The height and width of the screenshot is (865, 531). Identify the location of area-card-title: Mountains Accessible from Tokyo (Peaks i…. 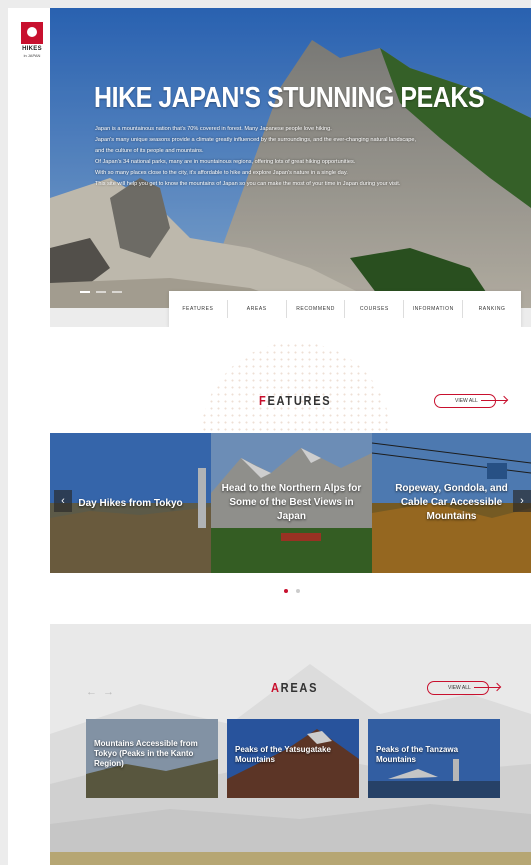
(146, 753).